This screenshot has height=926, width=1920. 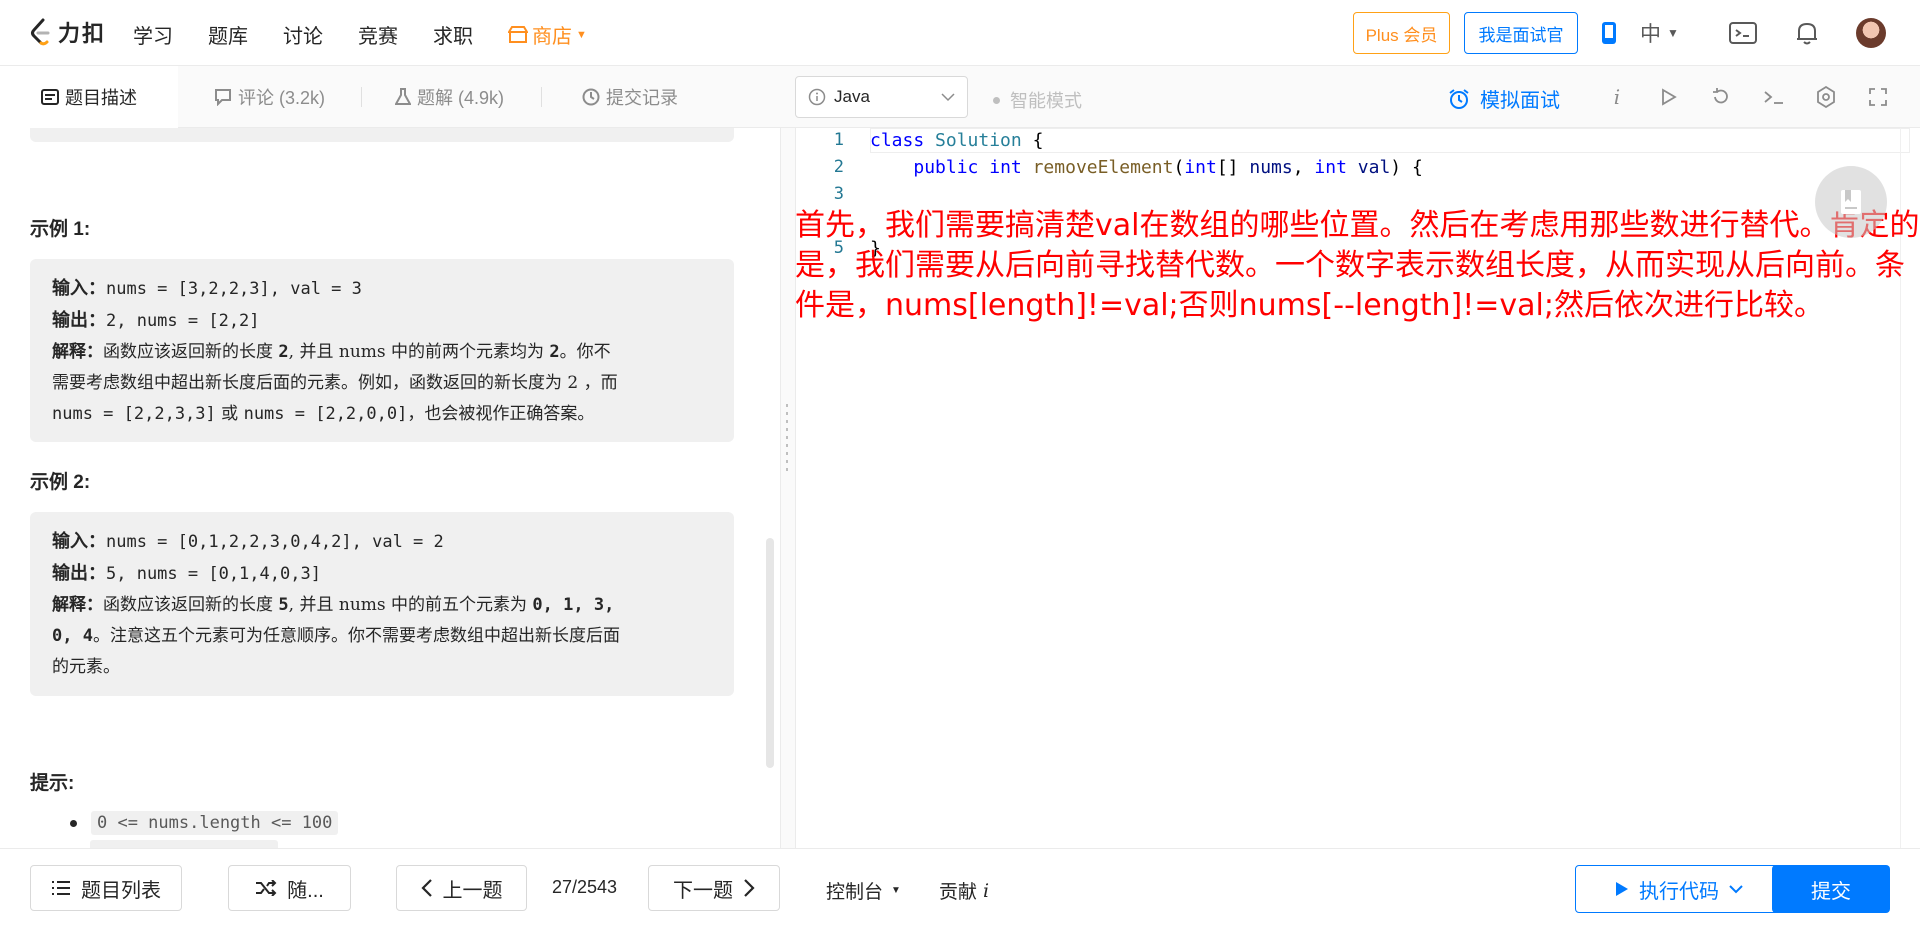 I want to click on run-code-button: 执行代码, so click(x=1679, y=889).